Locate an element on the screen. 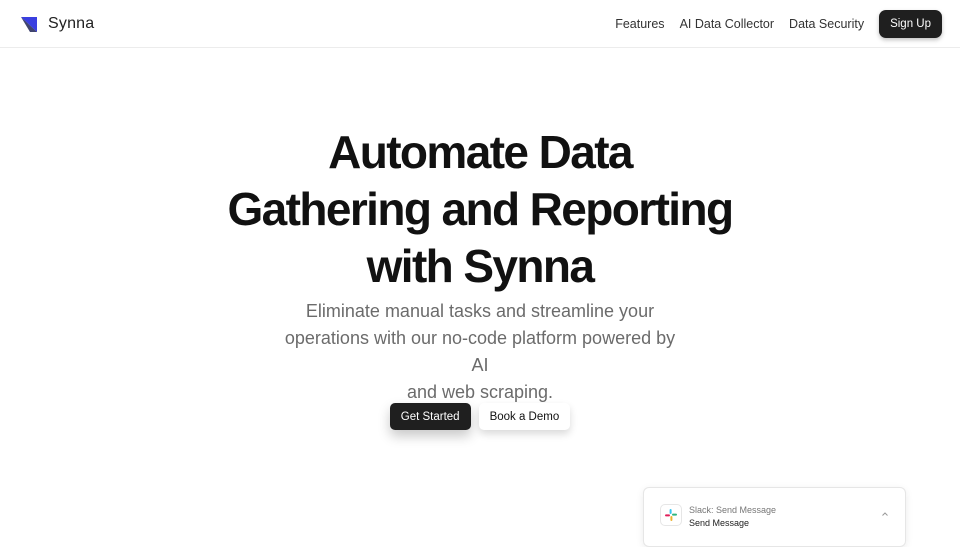 Image resolution: width=960 pixels, height=547 pixels. cta-buttons: Get Started Book a Demo is located at coordinates (480, 416).